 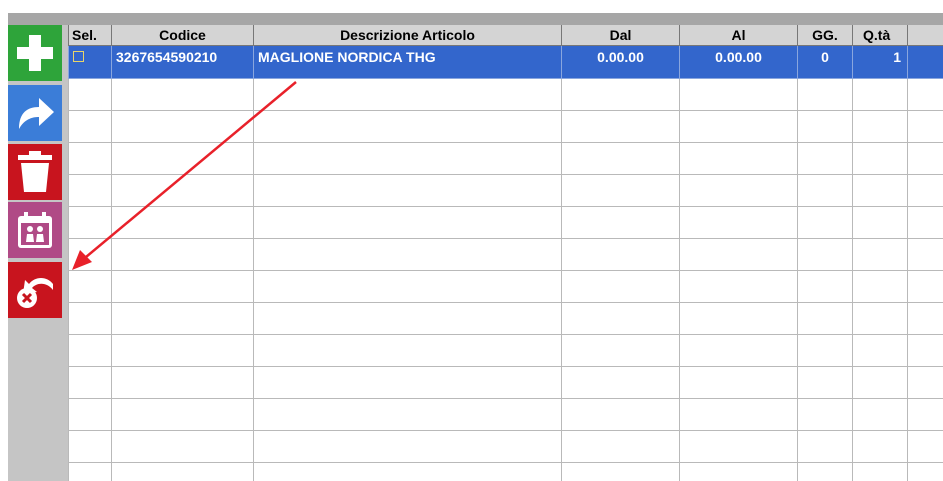 I want to click on side-toolbar, so click(x=38, y=253).